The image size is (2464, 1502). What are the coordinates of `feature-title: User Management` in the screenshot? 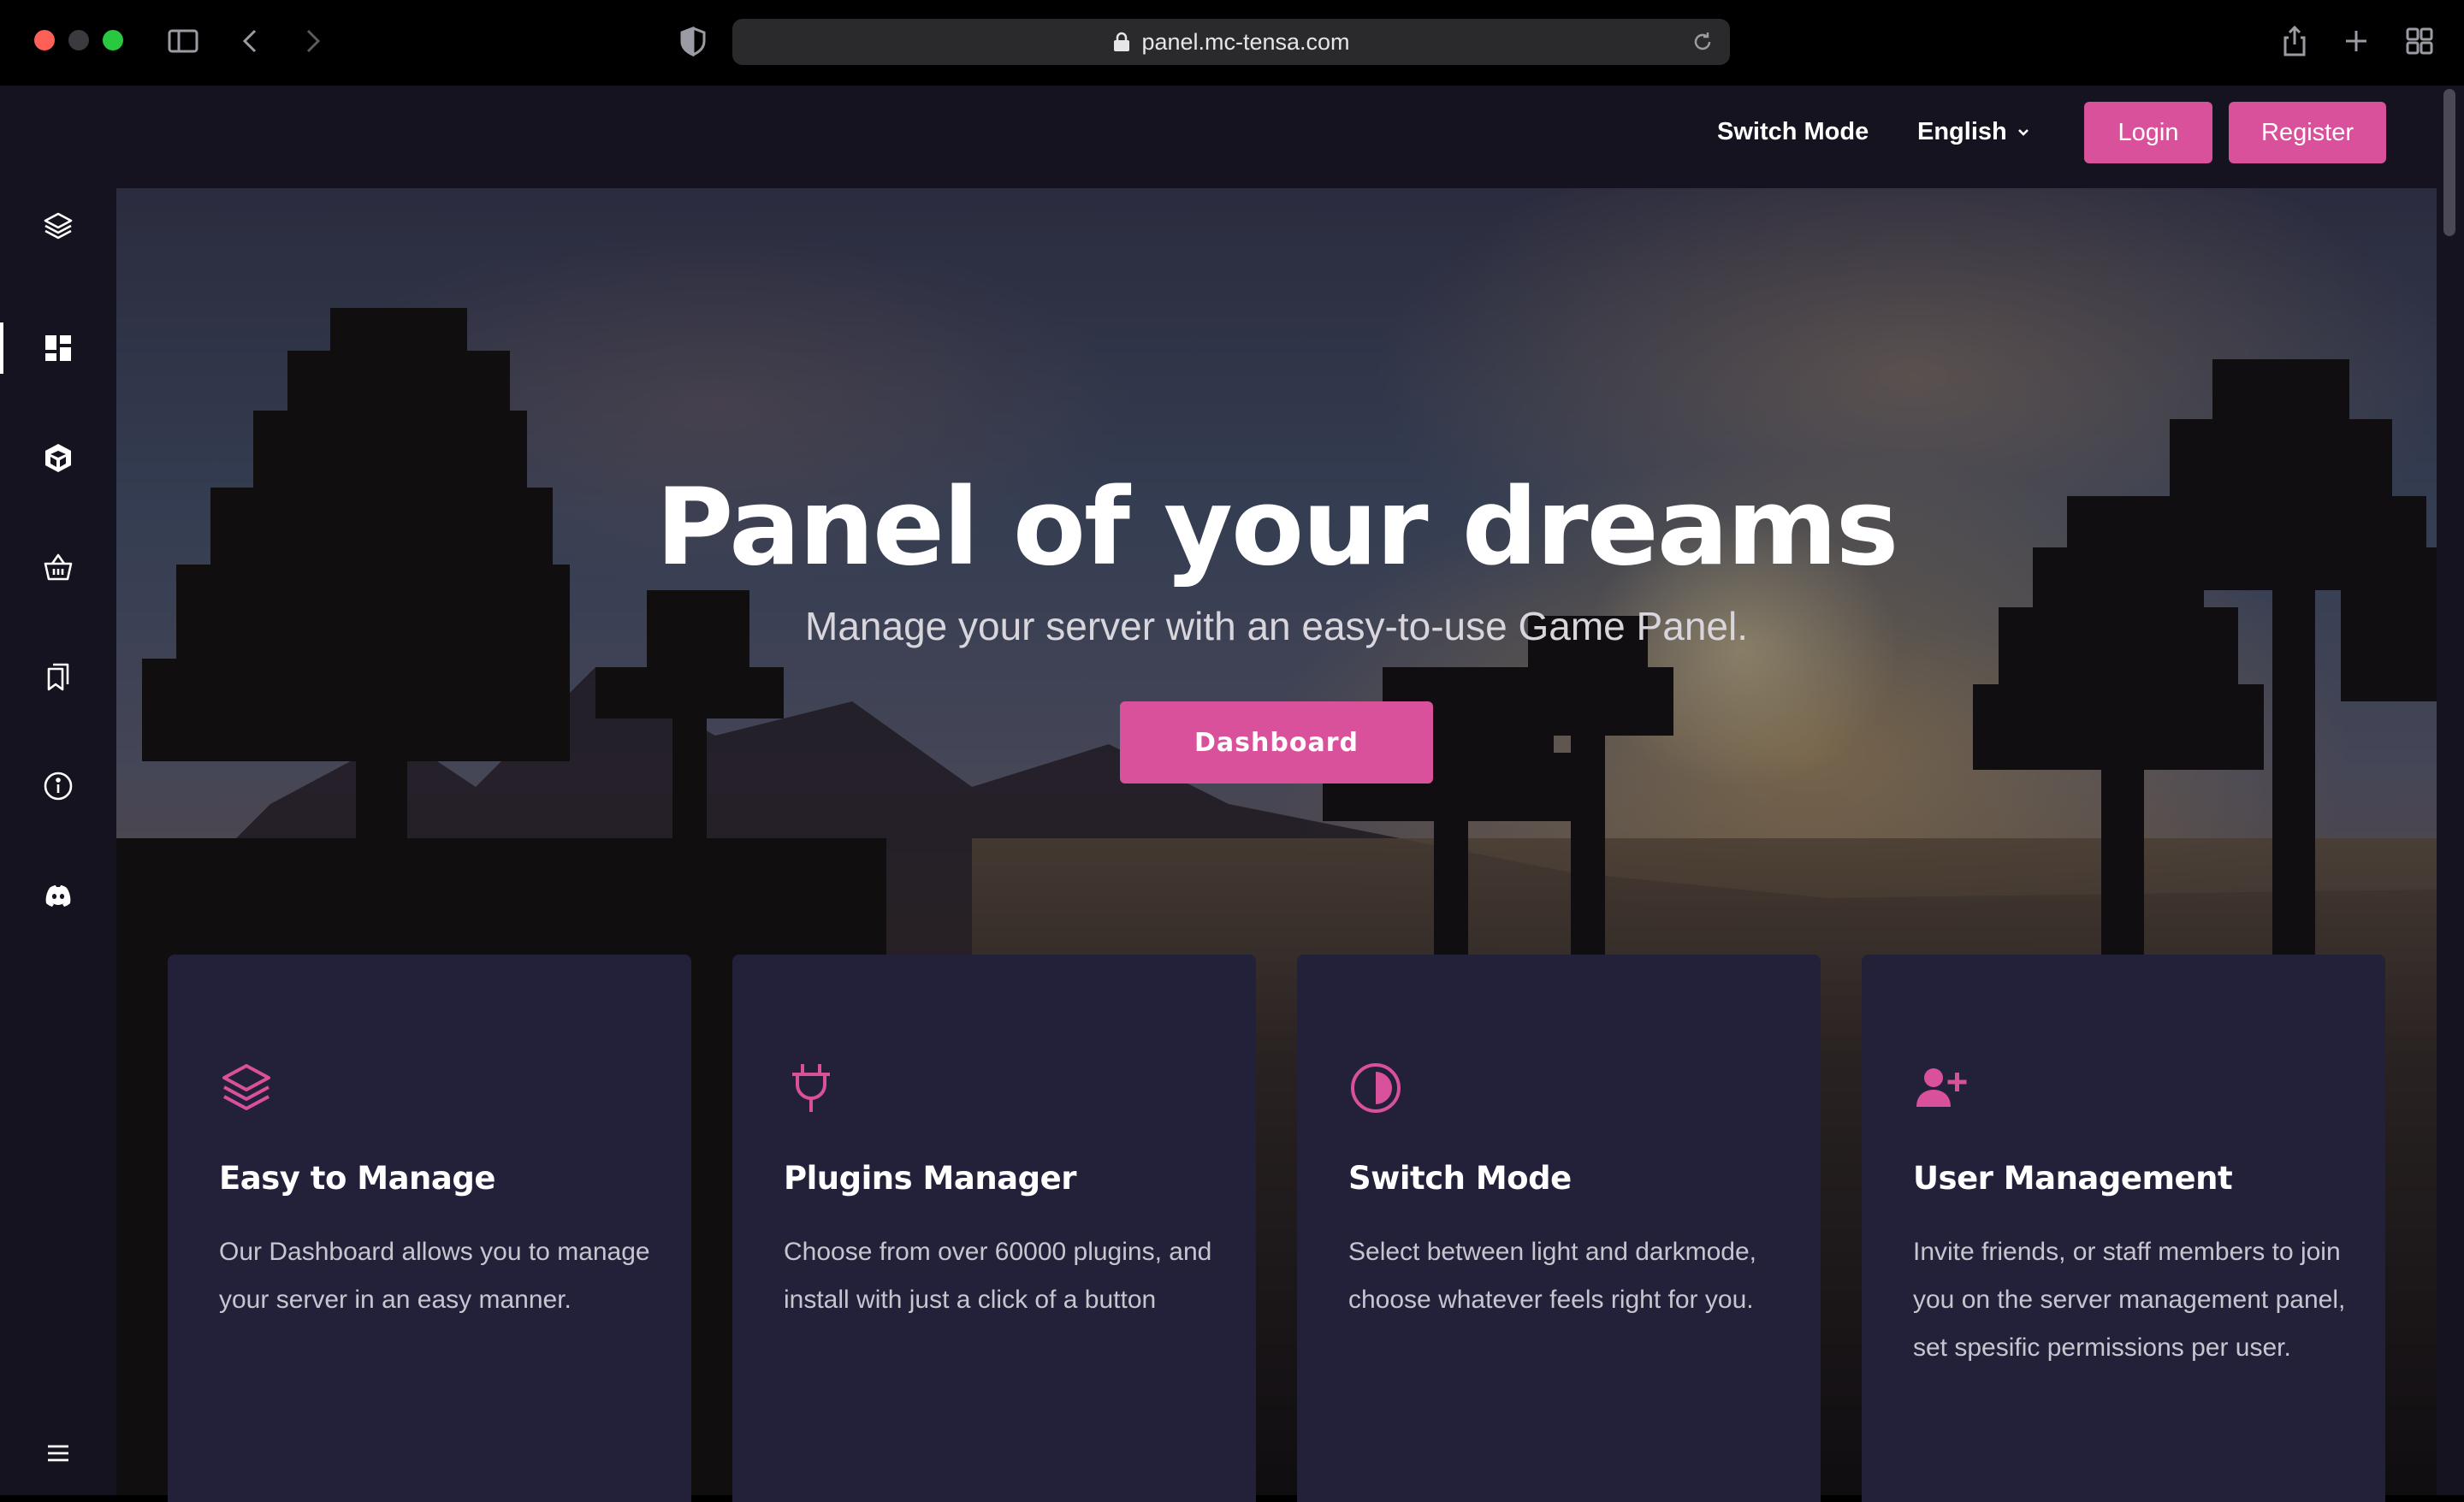 It's located at (2073, 1178).